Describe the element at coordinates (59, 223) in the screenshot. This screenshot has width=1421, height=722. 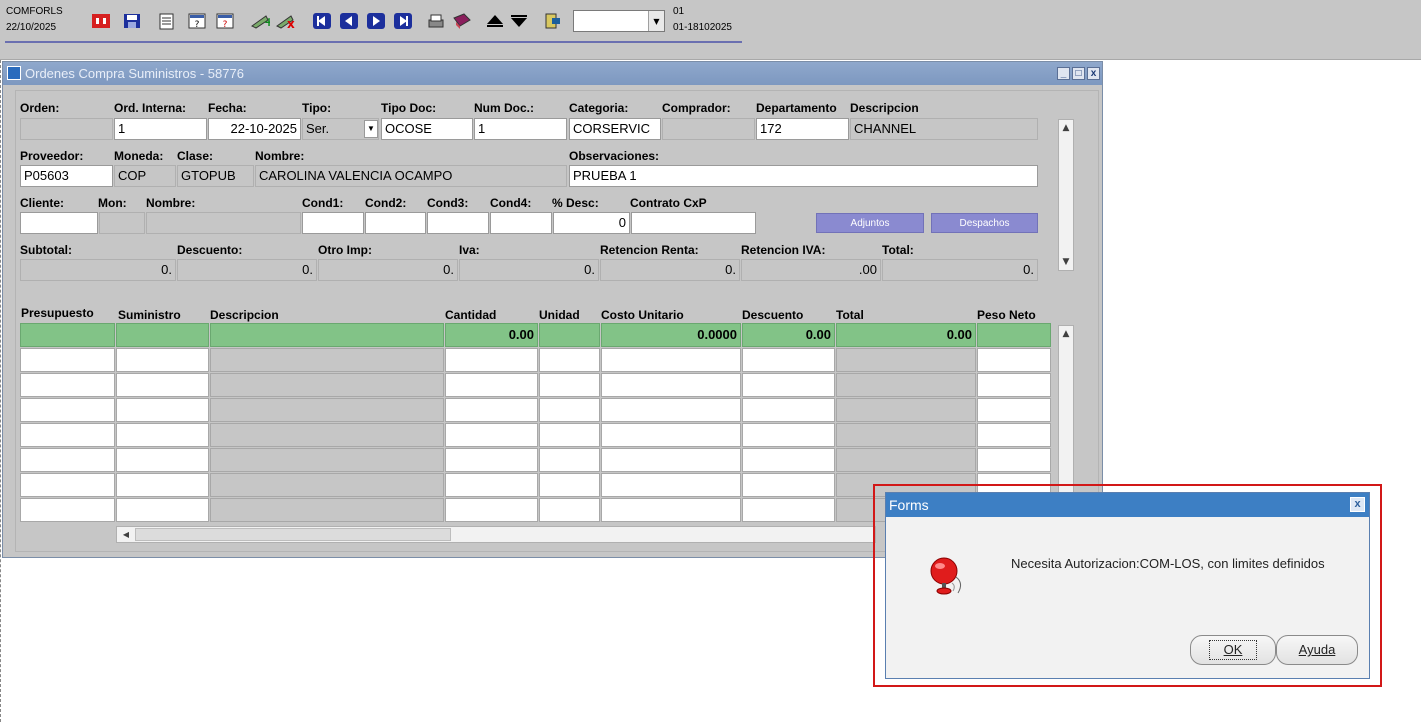
I see `cliente-field` at that location.